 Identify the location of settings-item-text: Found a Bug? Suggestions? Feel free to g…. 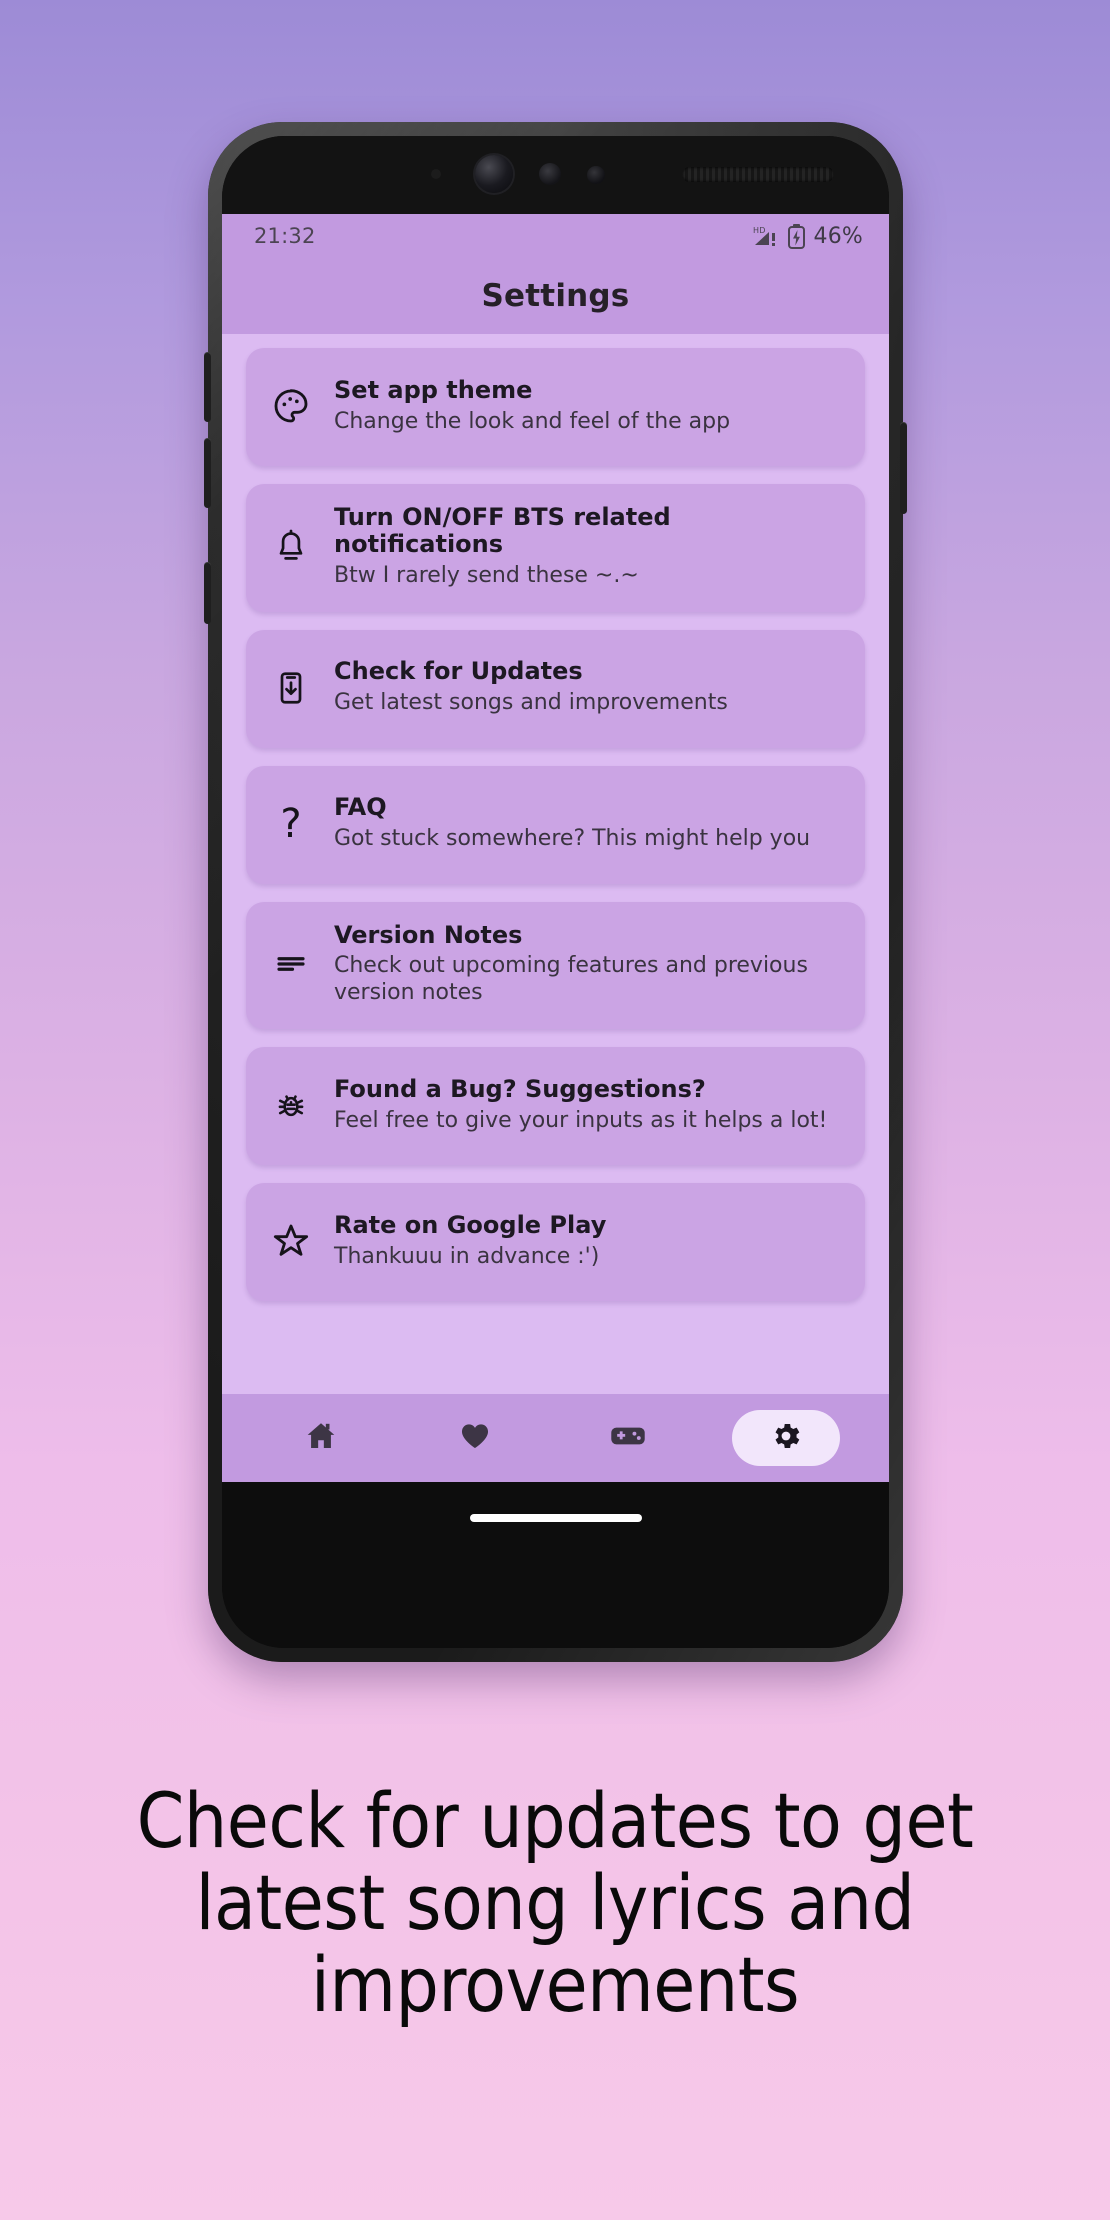
(581, 1104).